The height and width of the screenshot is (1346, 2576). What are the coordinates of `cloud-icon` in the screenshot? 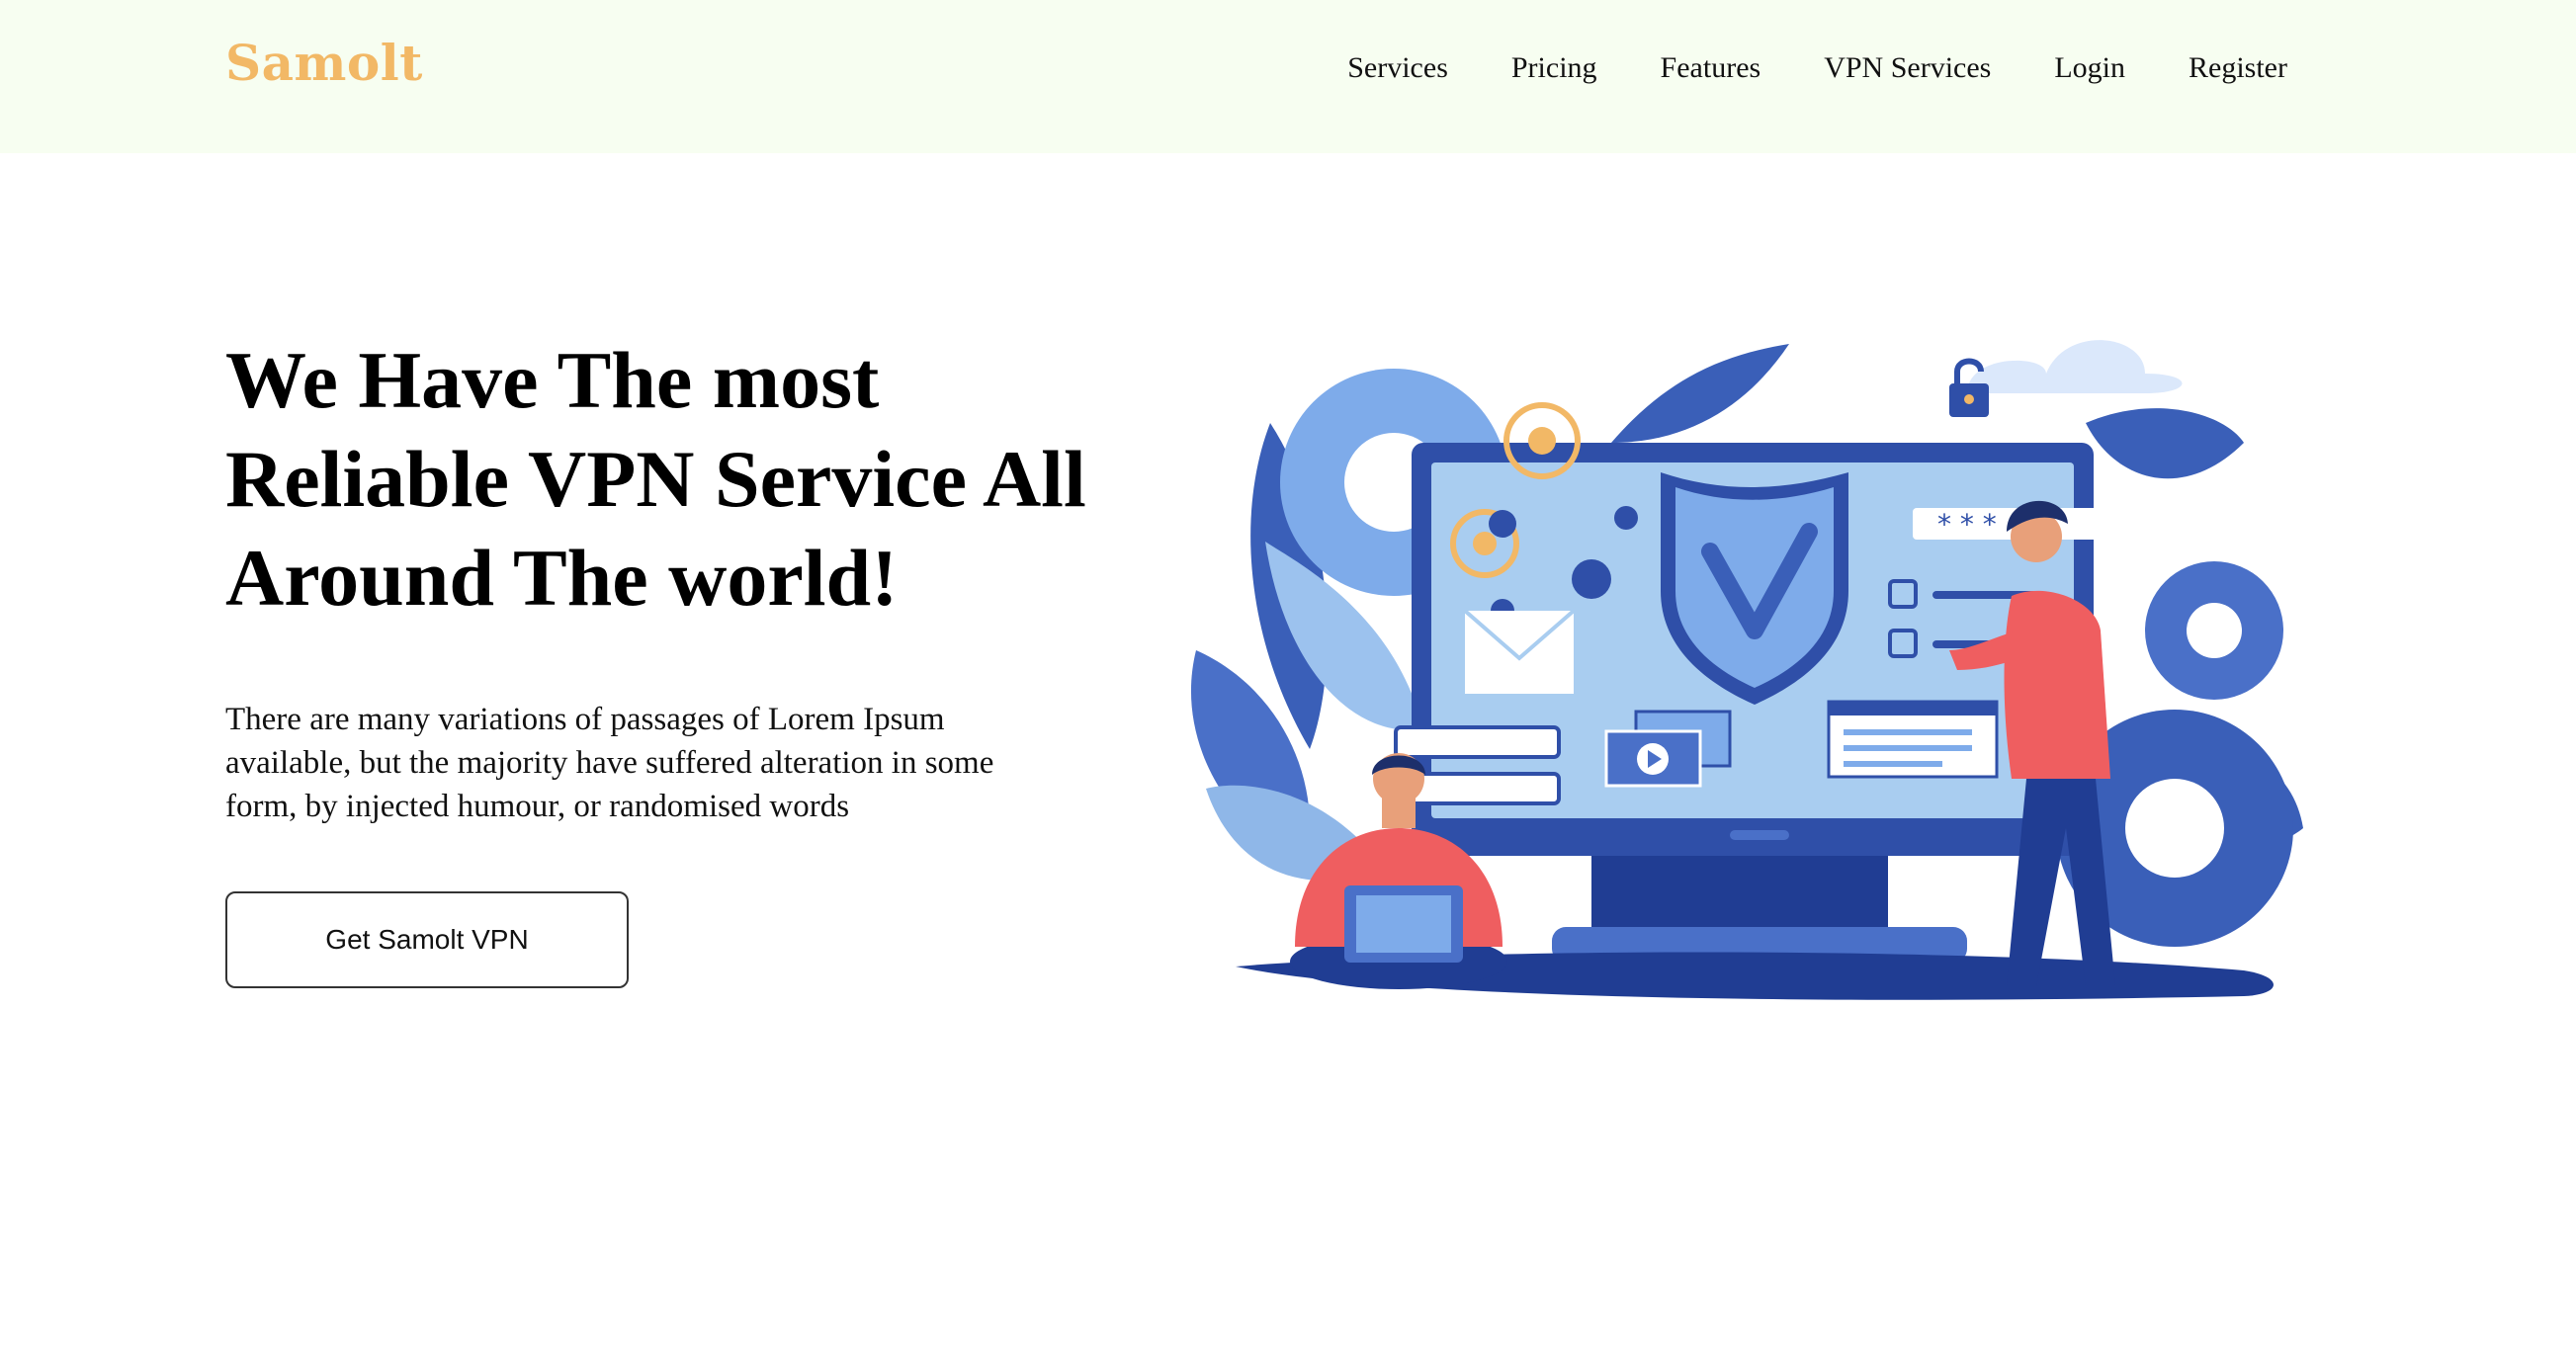 It's located at (2075, 366).